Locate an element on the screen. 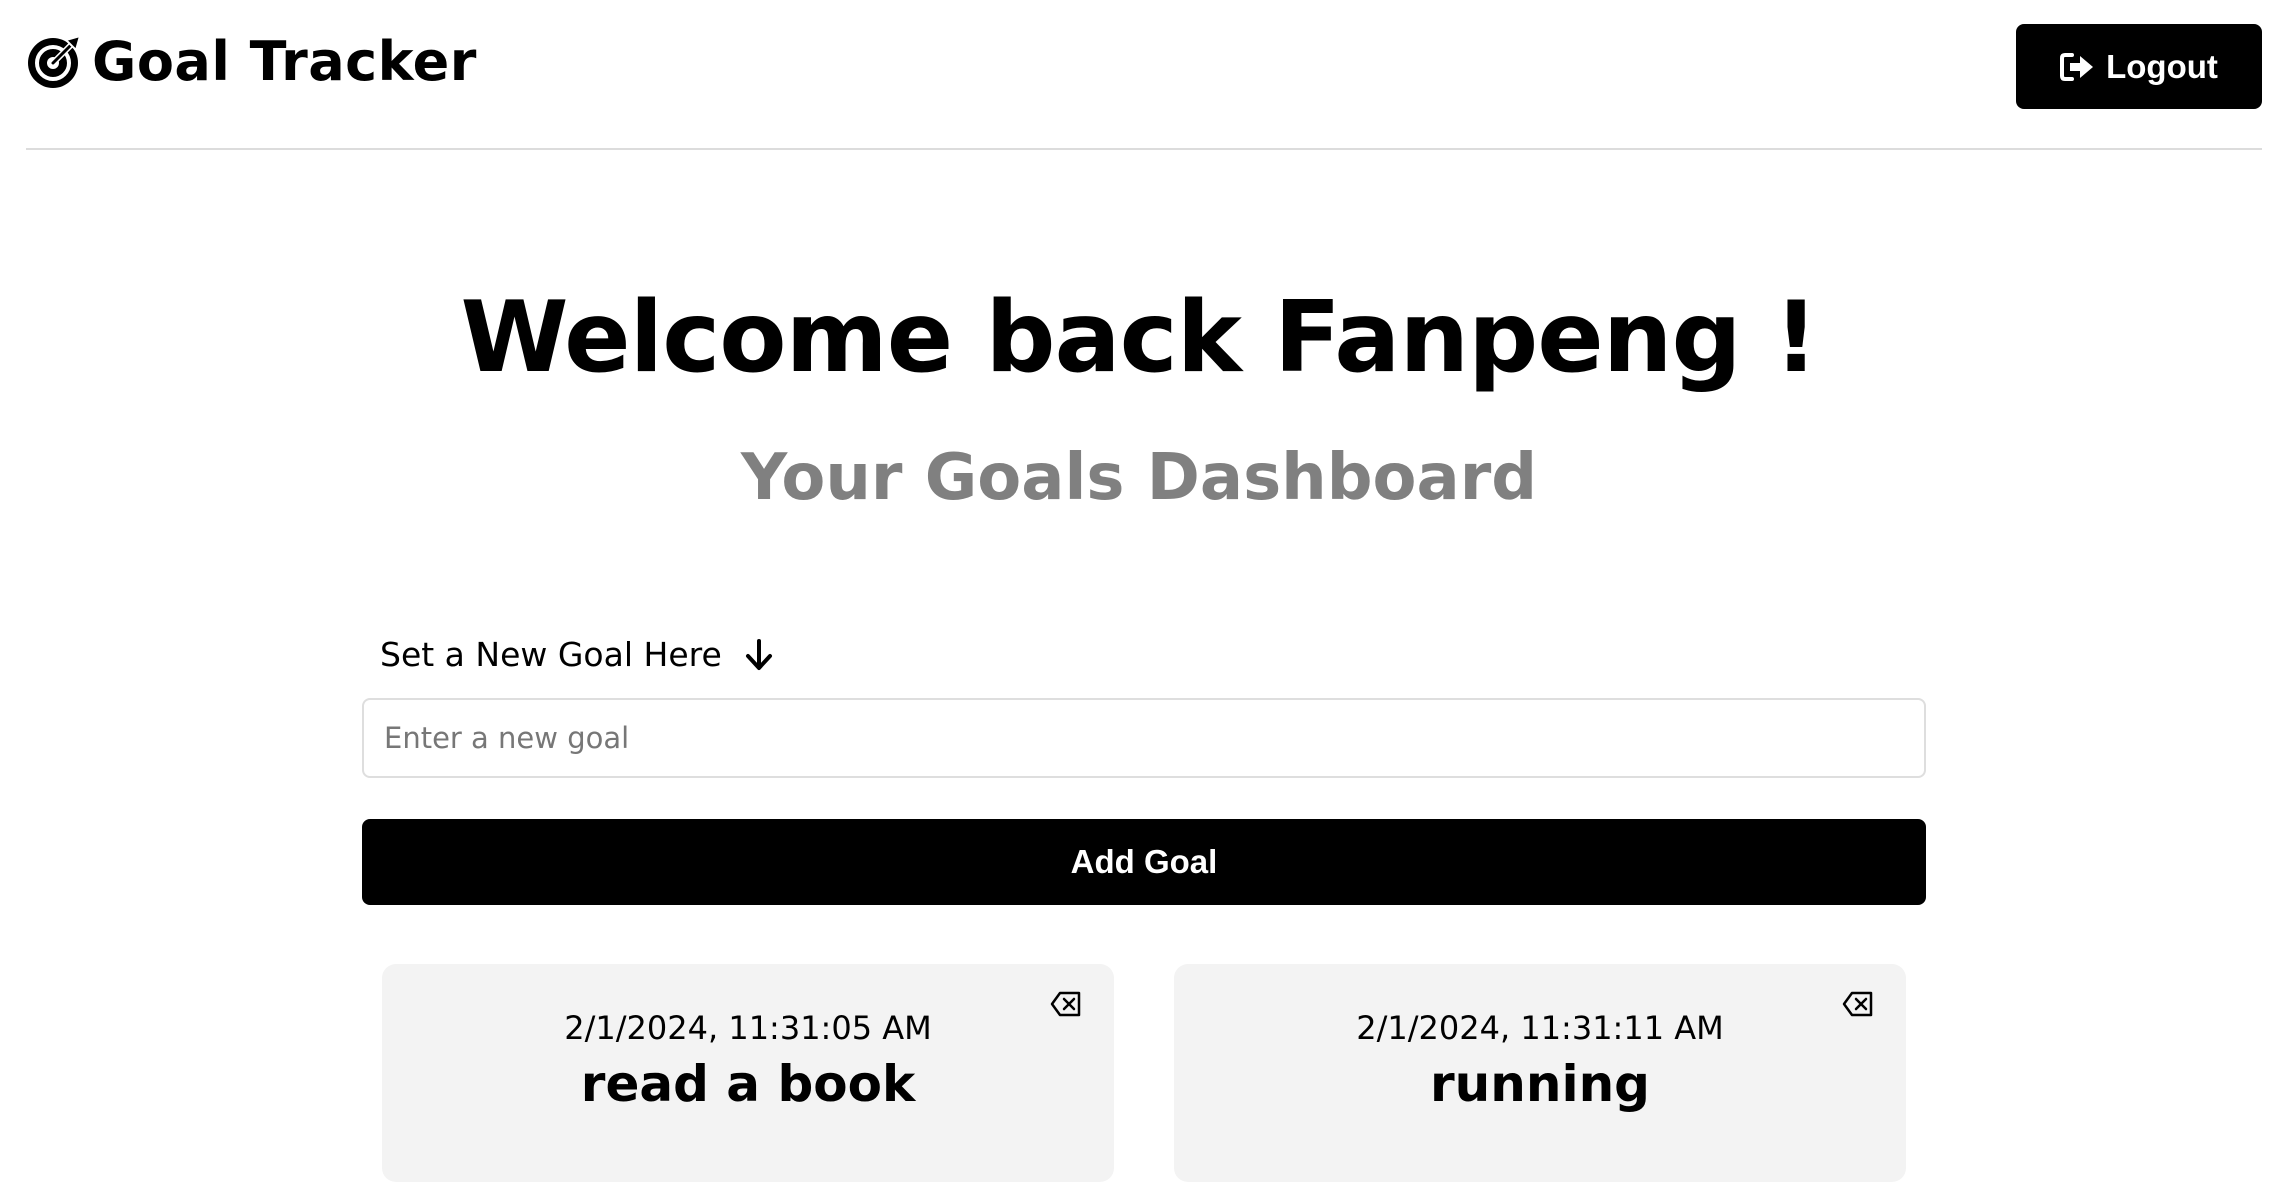  brand-title: Goal Tracker is located at coordinates (284, 61).